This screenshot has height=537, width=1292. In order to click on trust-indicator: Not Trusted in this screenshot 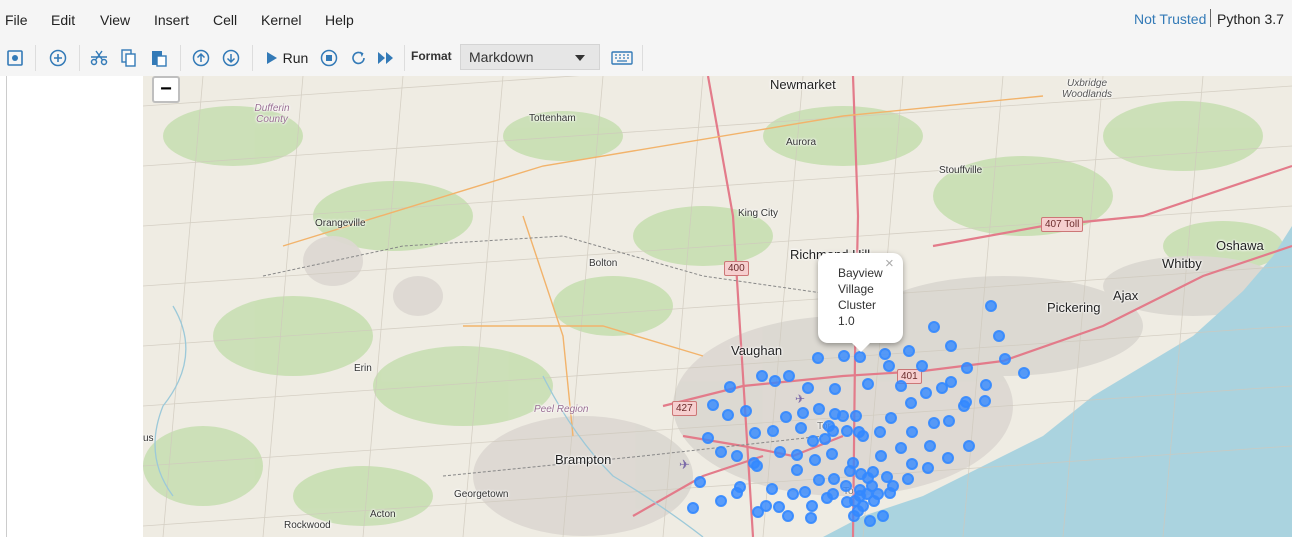, I will do `click(1170, 19)`.